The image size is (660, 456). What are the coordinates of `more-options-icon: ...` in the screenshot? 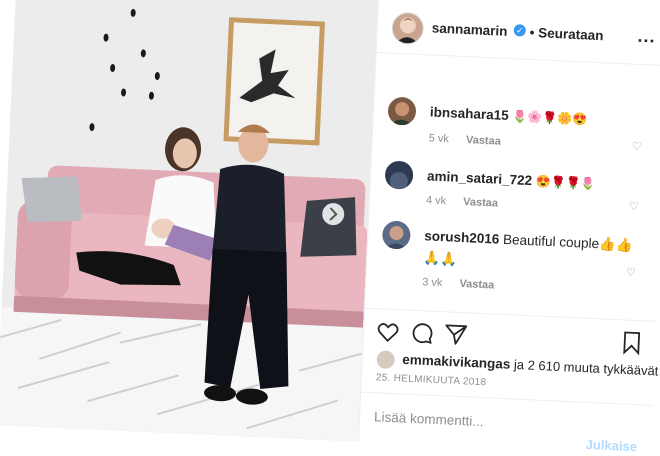 It's located at (646, 37).